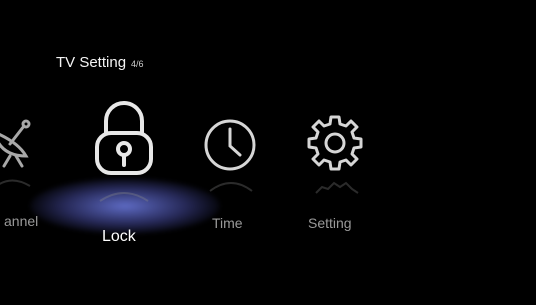 The image size is (536, 305). What do you see at coordinates (231, 187) in the screenshot?
I see `clock-reflection-icon` at bounding box center [231, 187].